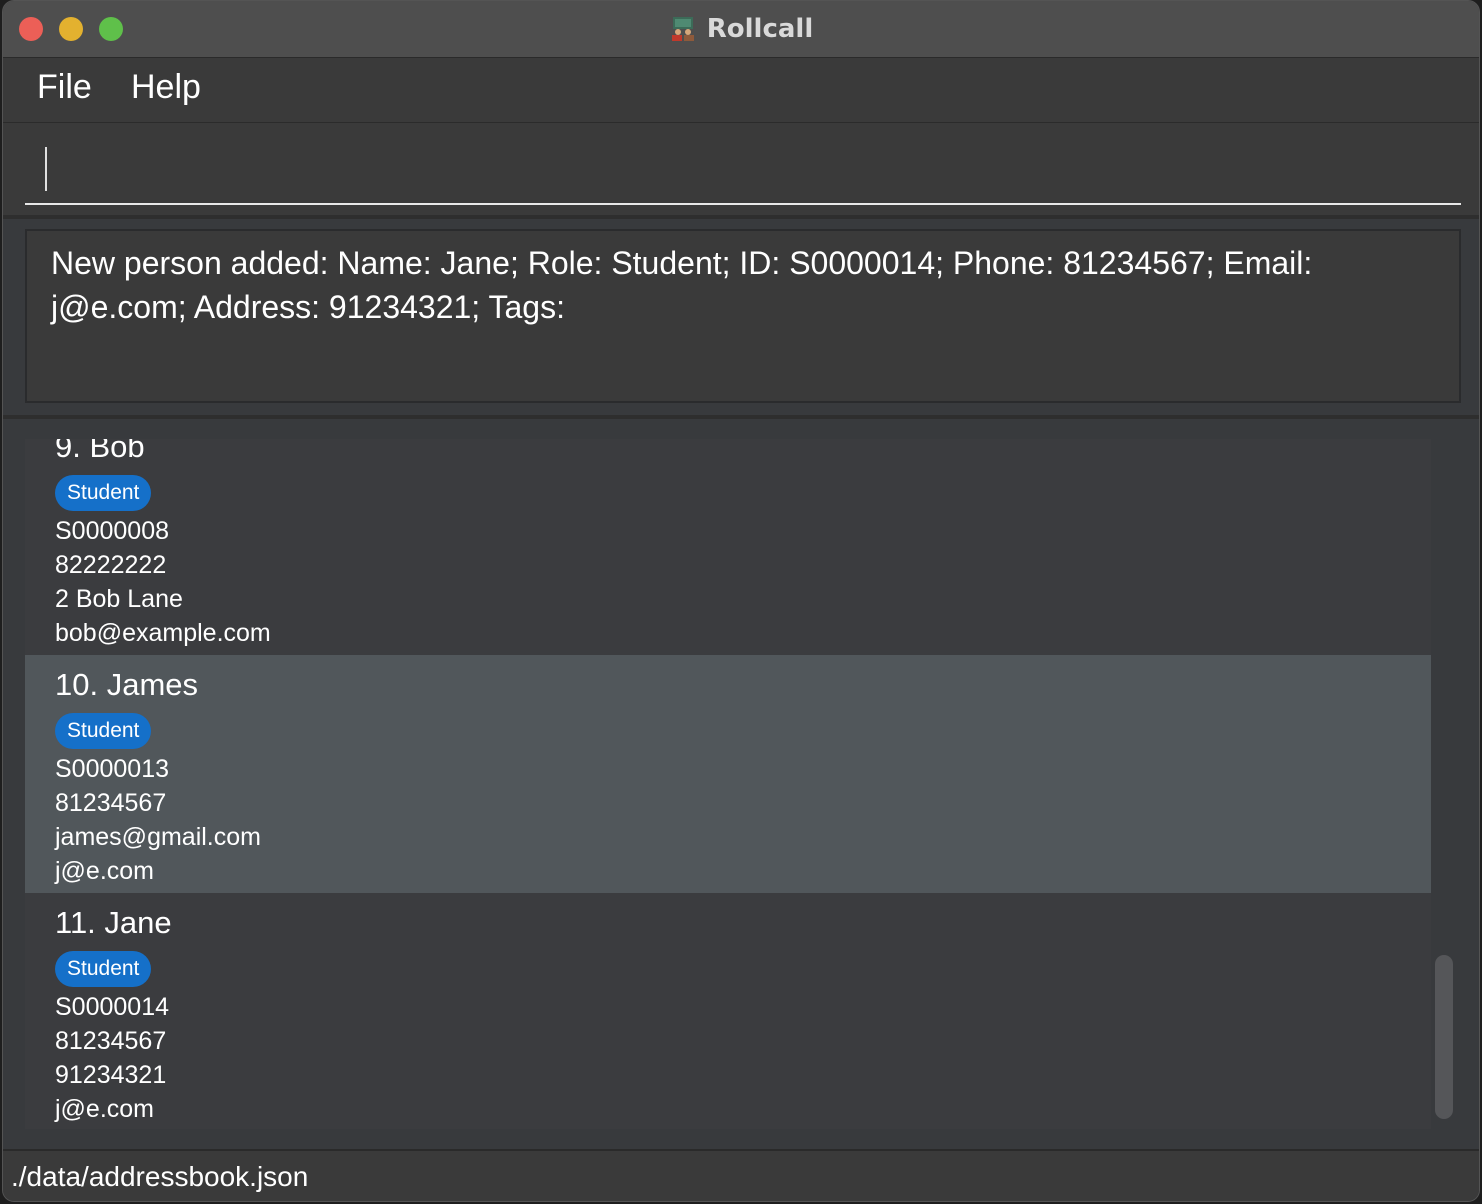  What do you see at coordinates (119, 599) in the screenshot?
I see `person-address: 2 Bob Lane` at bounding box center [119, 599].